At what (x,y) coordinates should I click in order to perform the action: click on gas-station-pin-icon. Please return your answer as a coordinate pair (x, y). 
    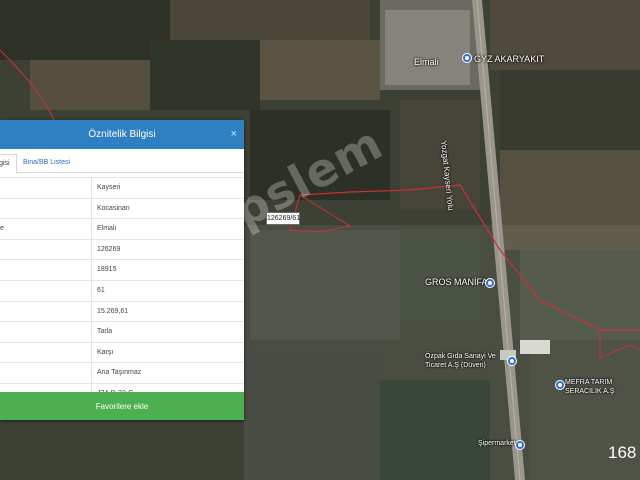
    Looking at the image, I should click on (467, 58).